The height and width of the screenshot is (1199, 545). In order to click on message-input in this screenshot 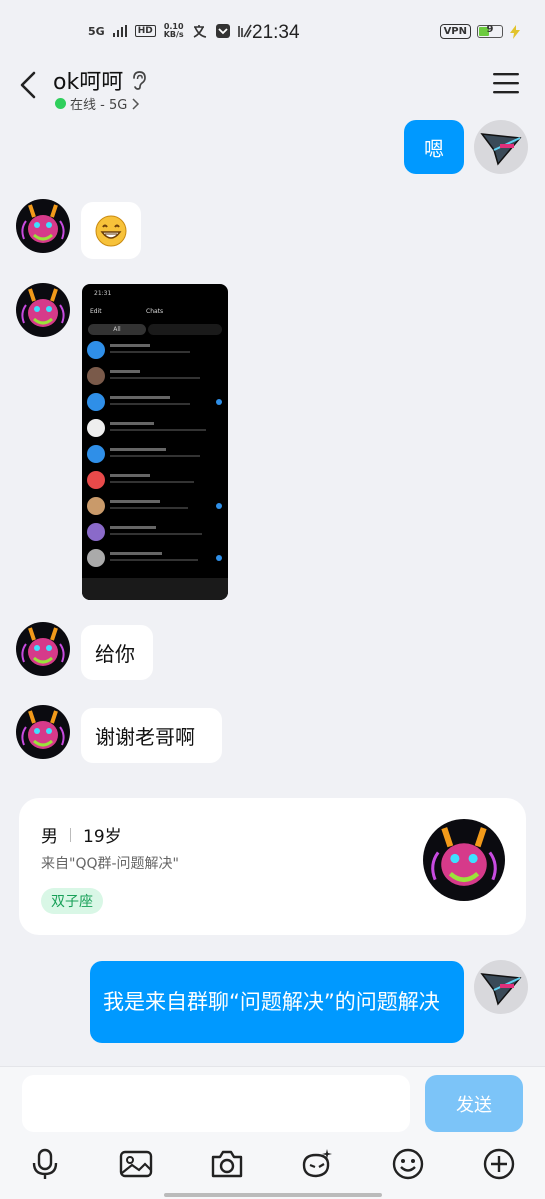, I will do `click(216, 1103)`.